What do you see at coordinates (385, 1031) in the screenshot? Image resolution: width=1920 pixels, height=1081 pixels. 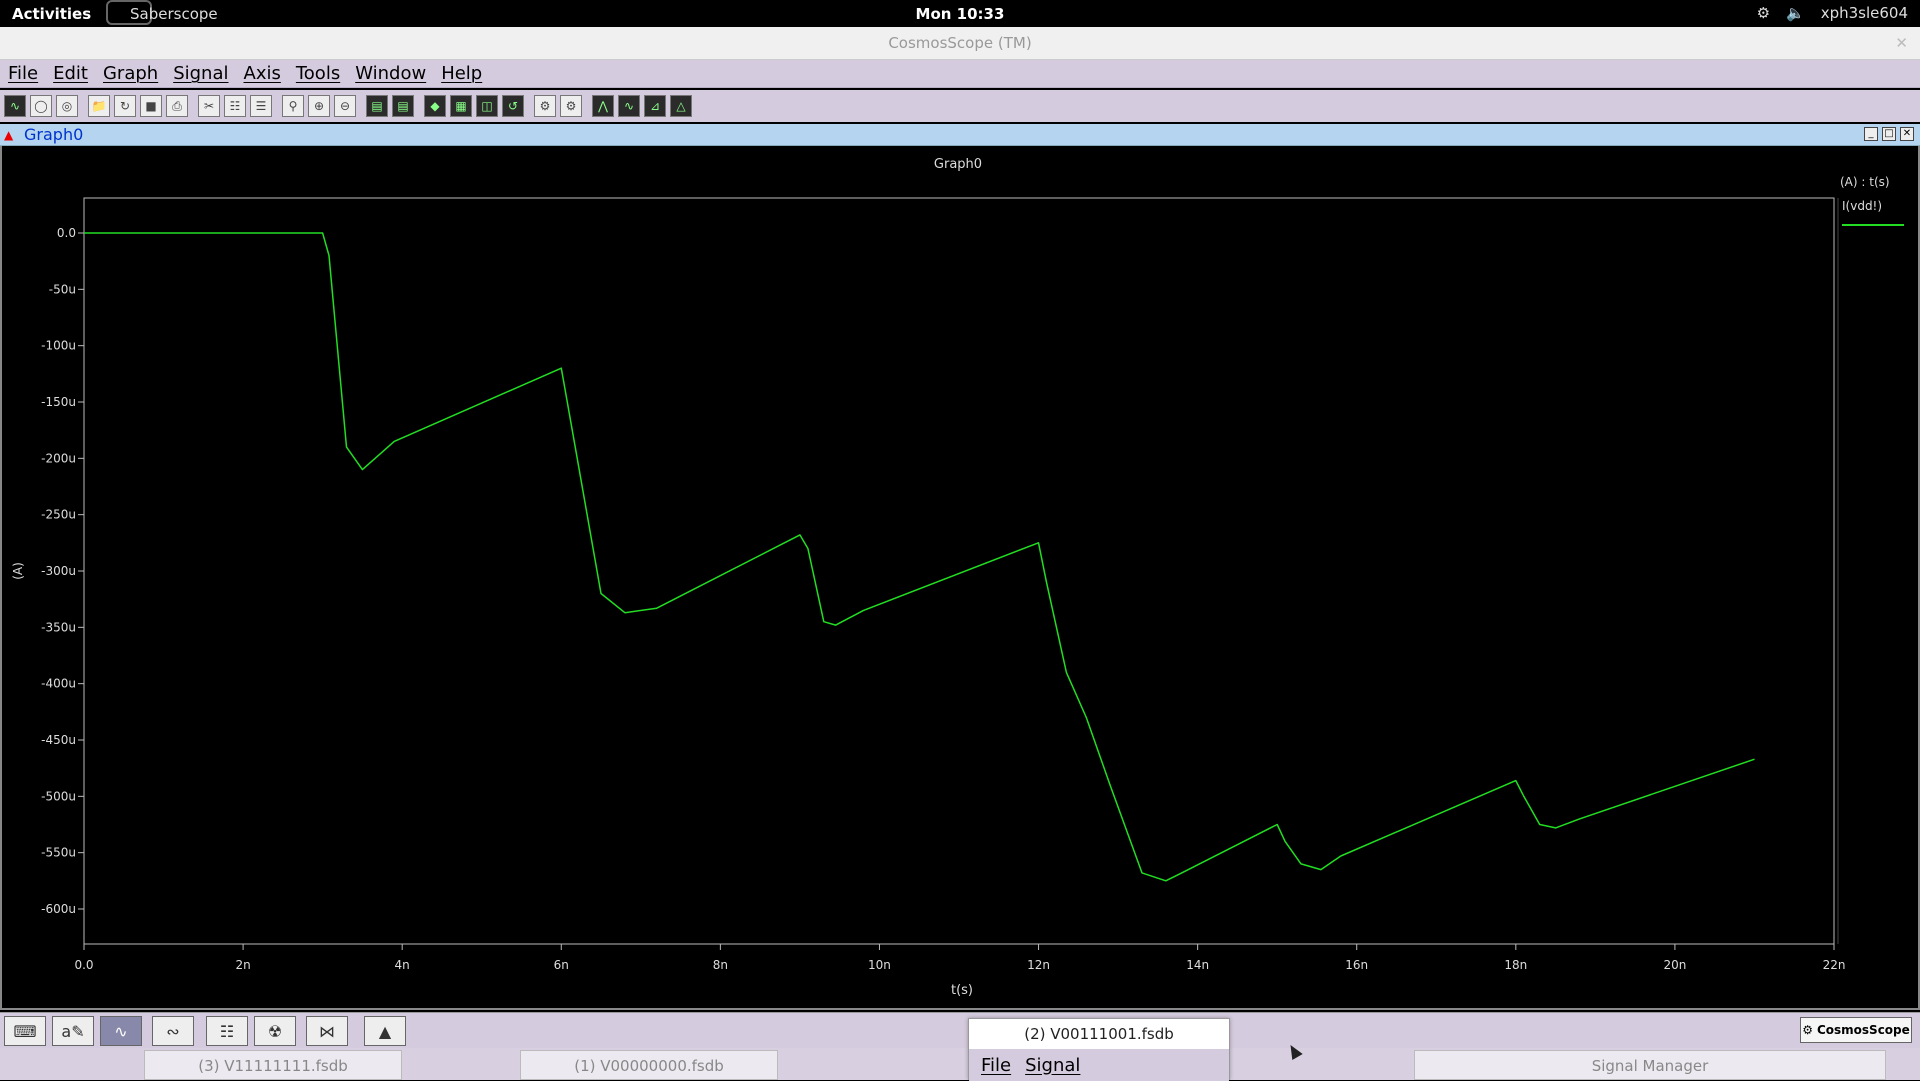 I see `matlab-icon: ▲` at bounding box center [385, 1031].